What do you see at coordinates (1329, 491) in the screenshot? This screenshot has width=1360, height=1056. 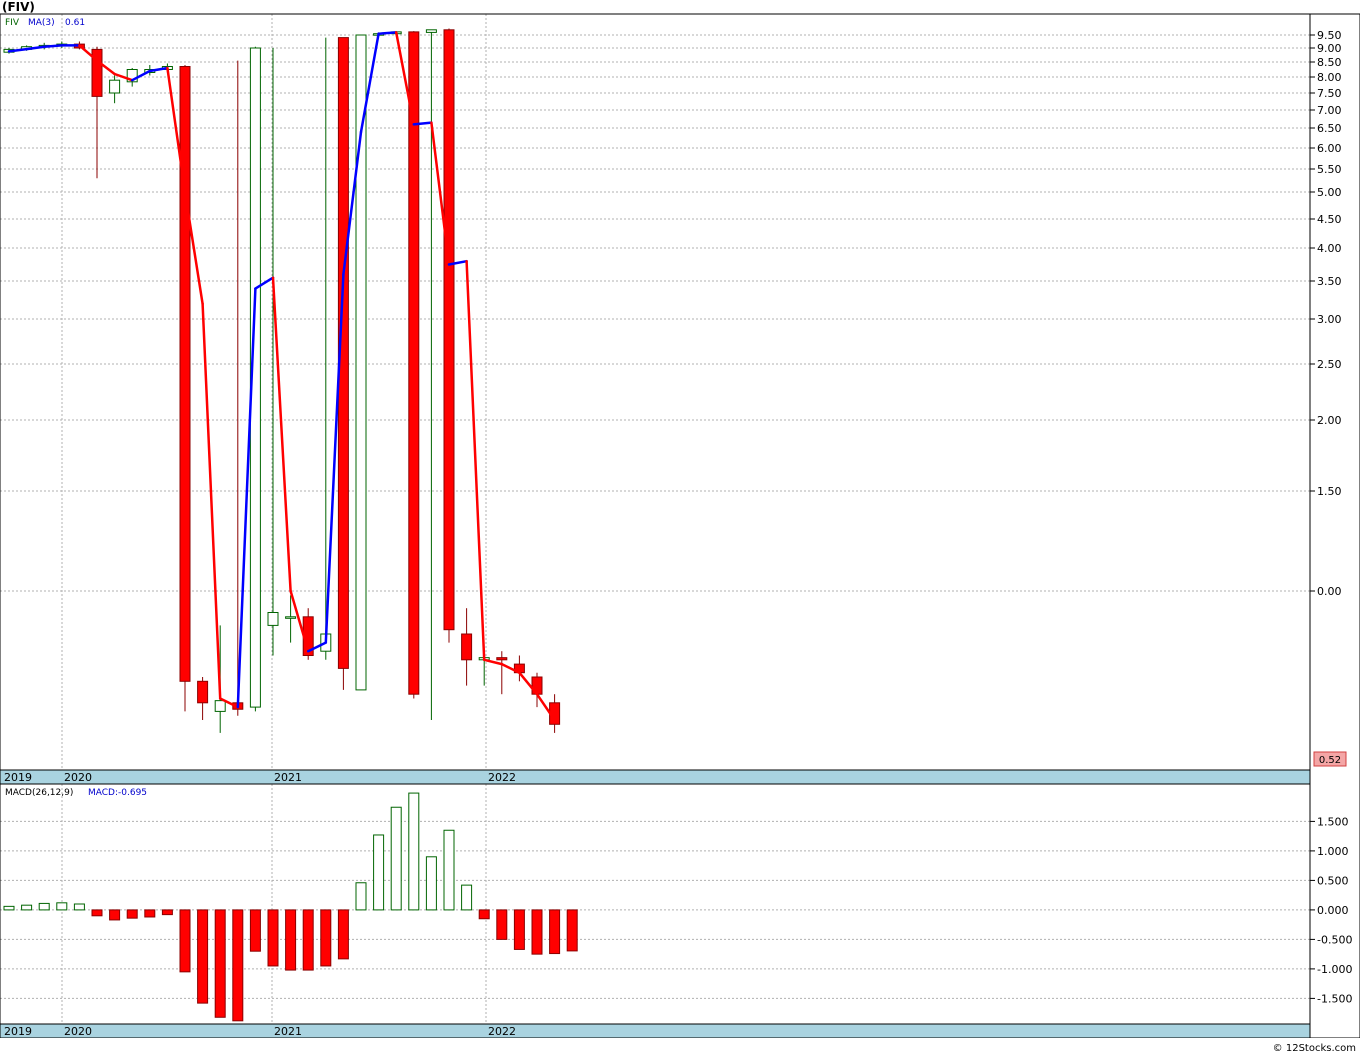 I see `price-tick-label: 1.50` at bounding box center [1329, 491].